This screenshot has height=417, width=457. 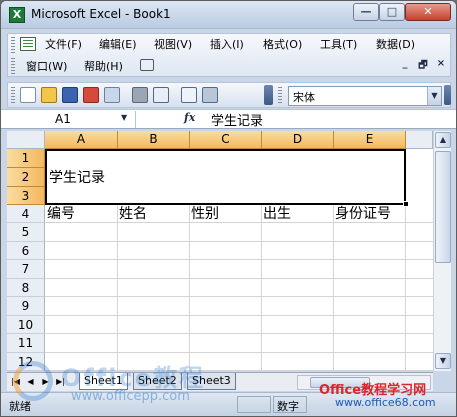 What do you see at coordinates (366, 12) in the screenshot?
I see `minimize-button: —` at bounding box center [366, 12].